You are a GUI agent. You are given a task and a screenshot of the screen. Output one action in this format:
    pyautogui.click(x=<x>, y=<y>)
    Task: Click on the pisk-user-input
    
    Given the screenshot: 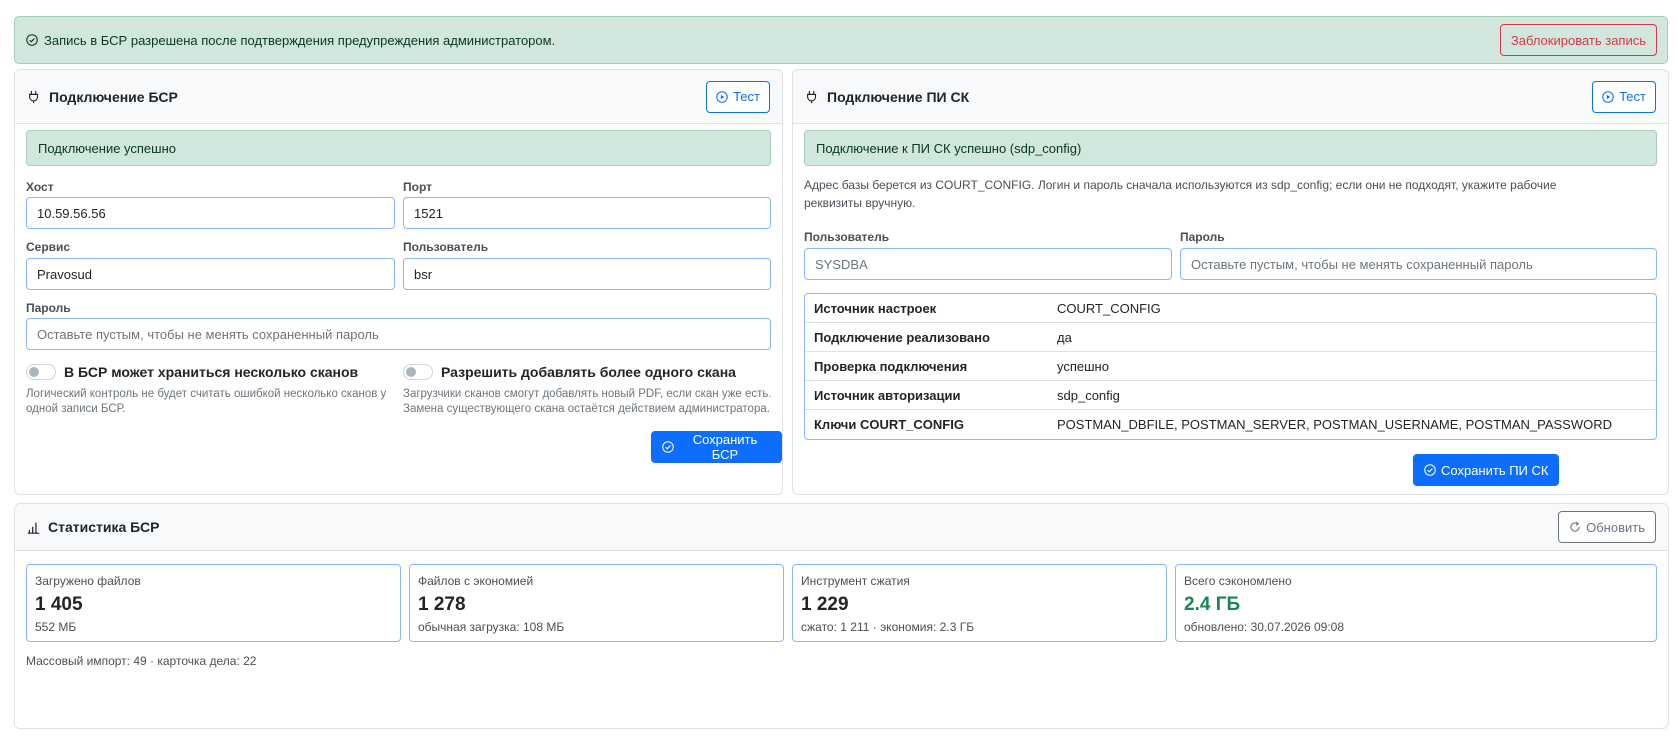 What is the action you would take?
    pyautogui.click(x=988, y=264)
    